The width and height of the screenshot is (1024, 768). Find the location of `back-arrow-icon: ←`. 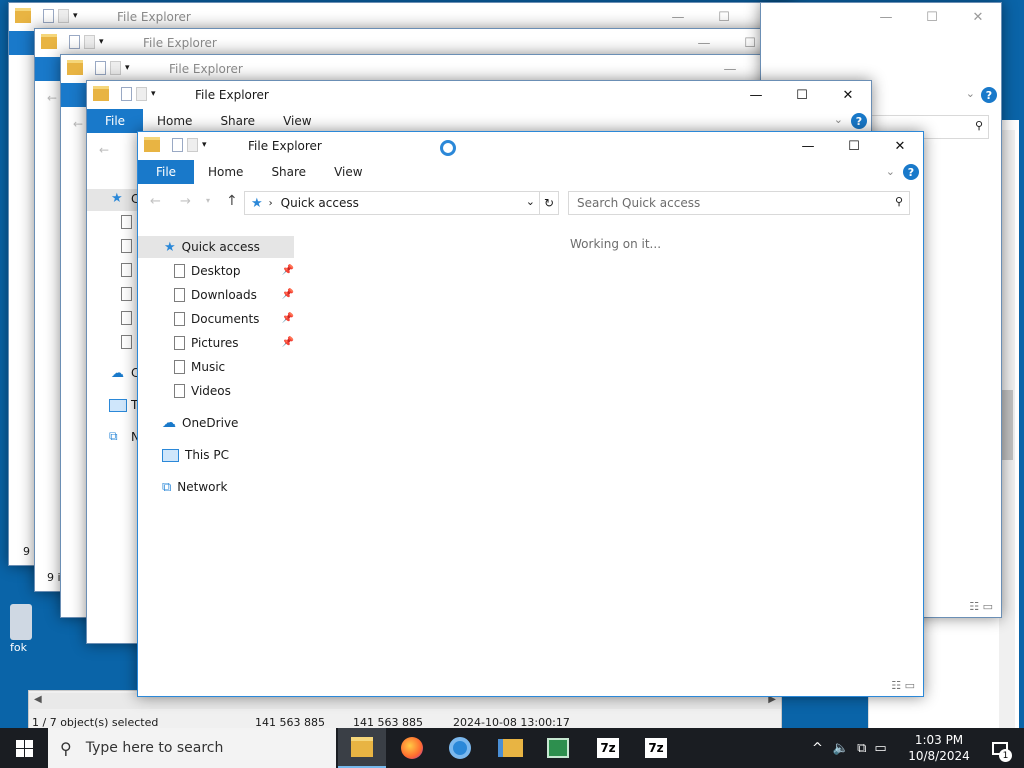

back-arrow-icon: ← is located at coordinates (155, 201).